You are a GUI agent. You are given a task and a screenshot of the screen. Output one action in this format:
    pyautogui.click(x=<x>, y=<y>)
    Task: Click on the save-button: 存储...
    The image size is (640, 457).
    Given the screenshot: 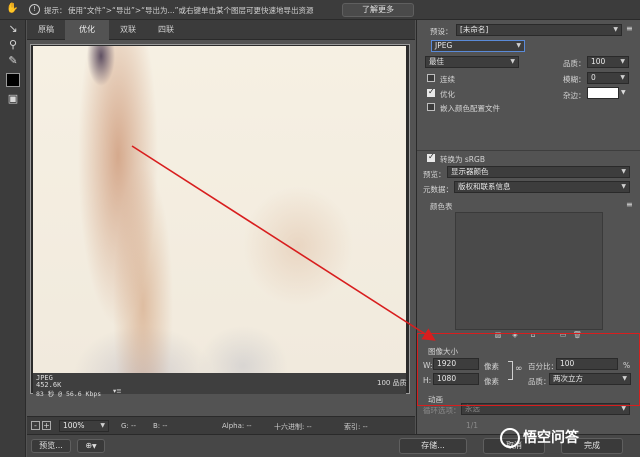 What is the action you would take?
    pyautogui.click(x=433, y=446)
    